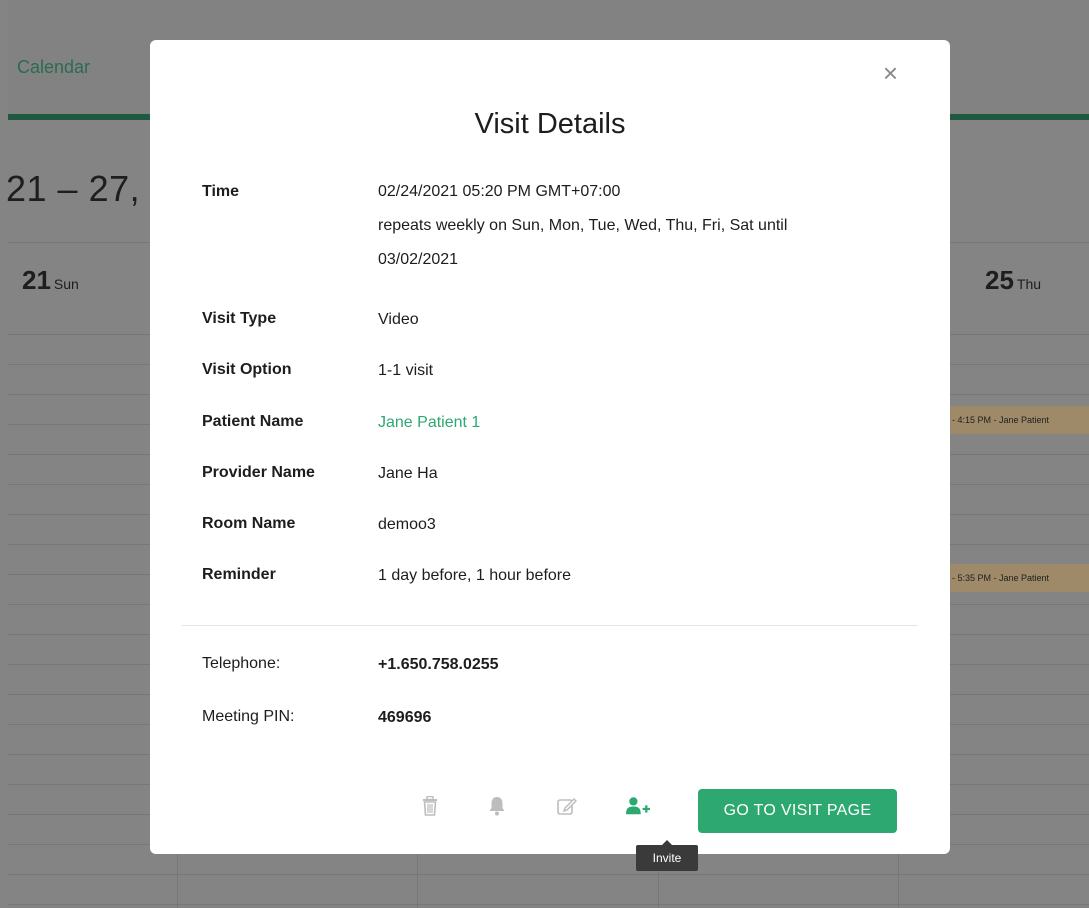 The width and height of the screenshot is (1089, 908). I want to click on close-icon: ×, so click(890, 73).